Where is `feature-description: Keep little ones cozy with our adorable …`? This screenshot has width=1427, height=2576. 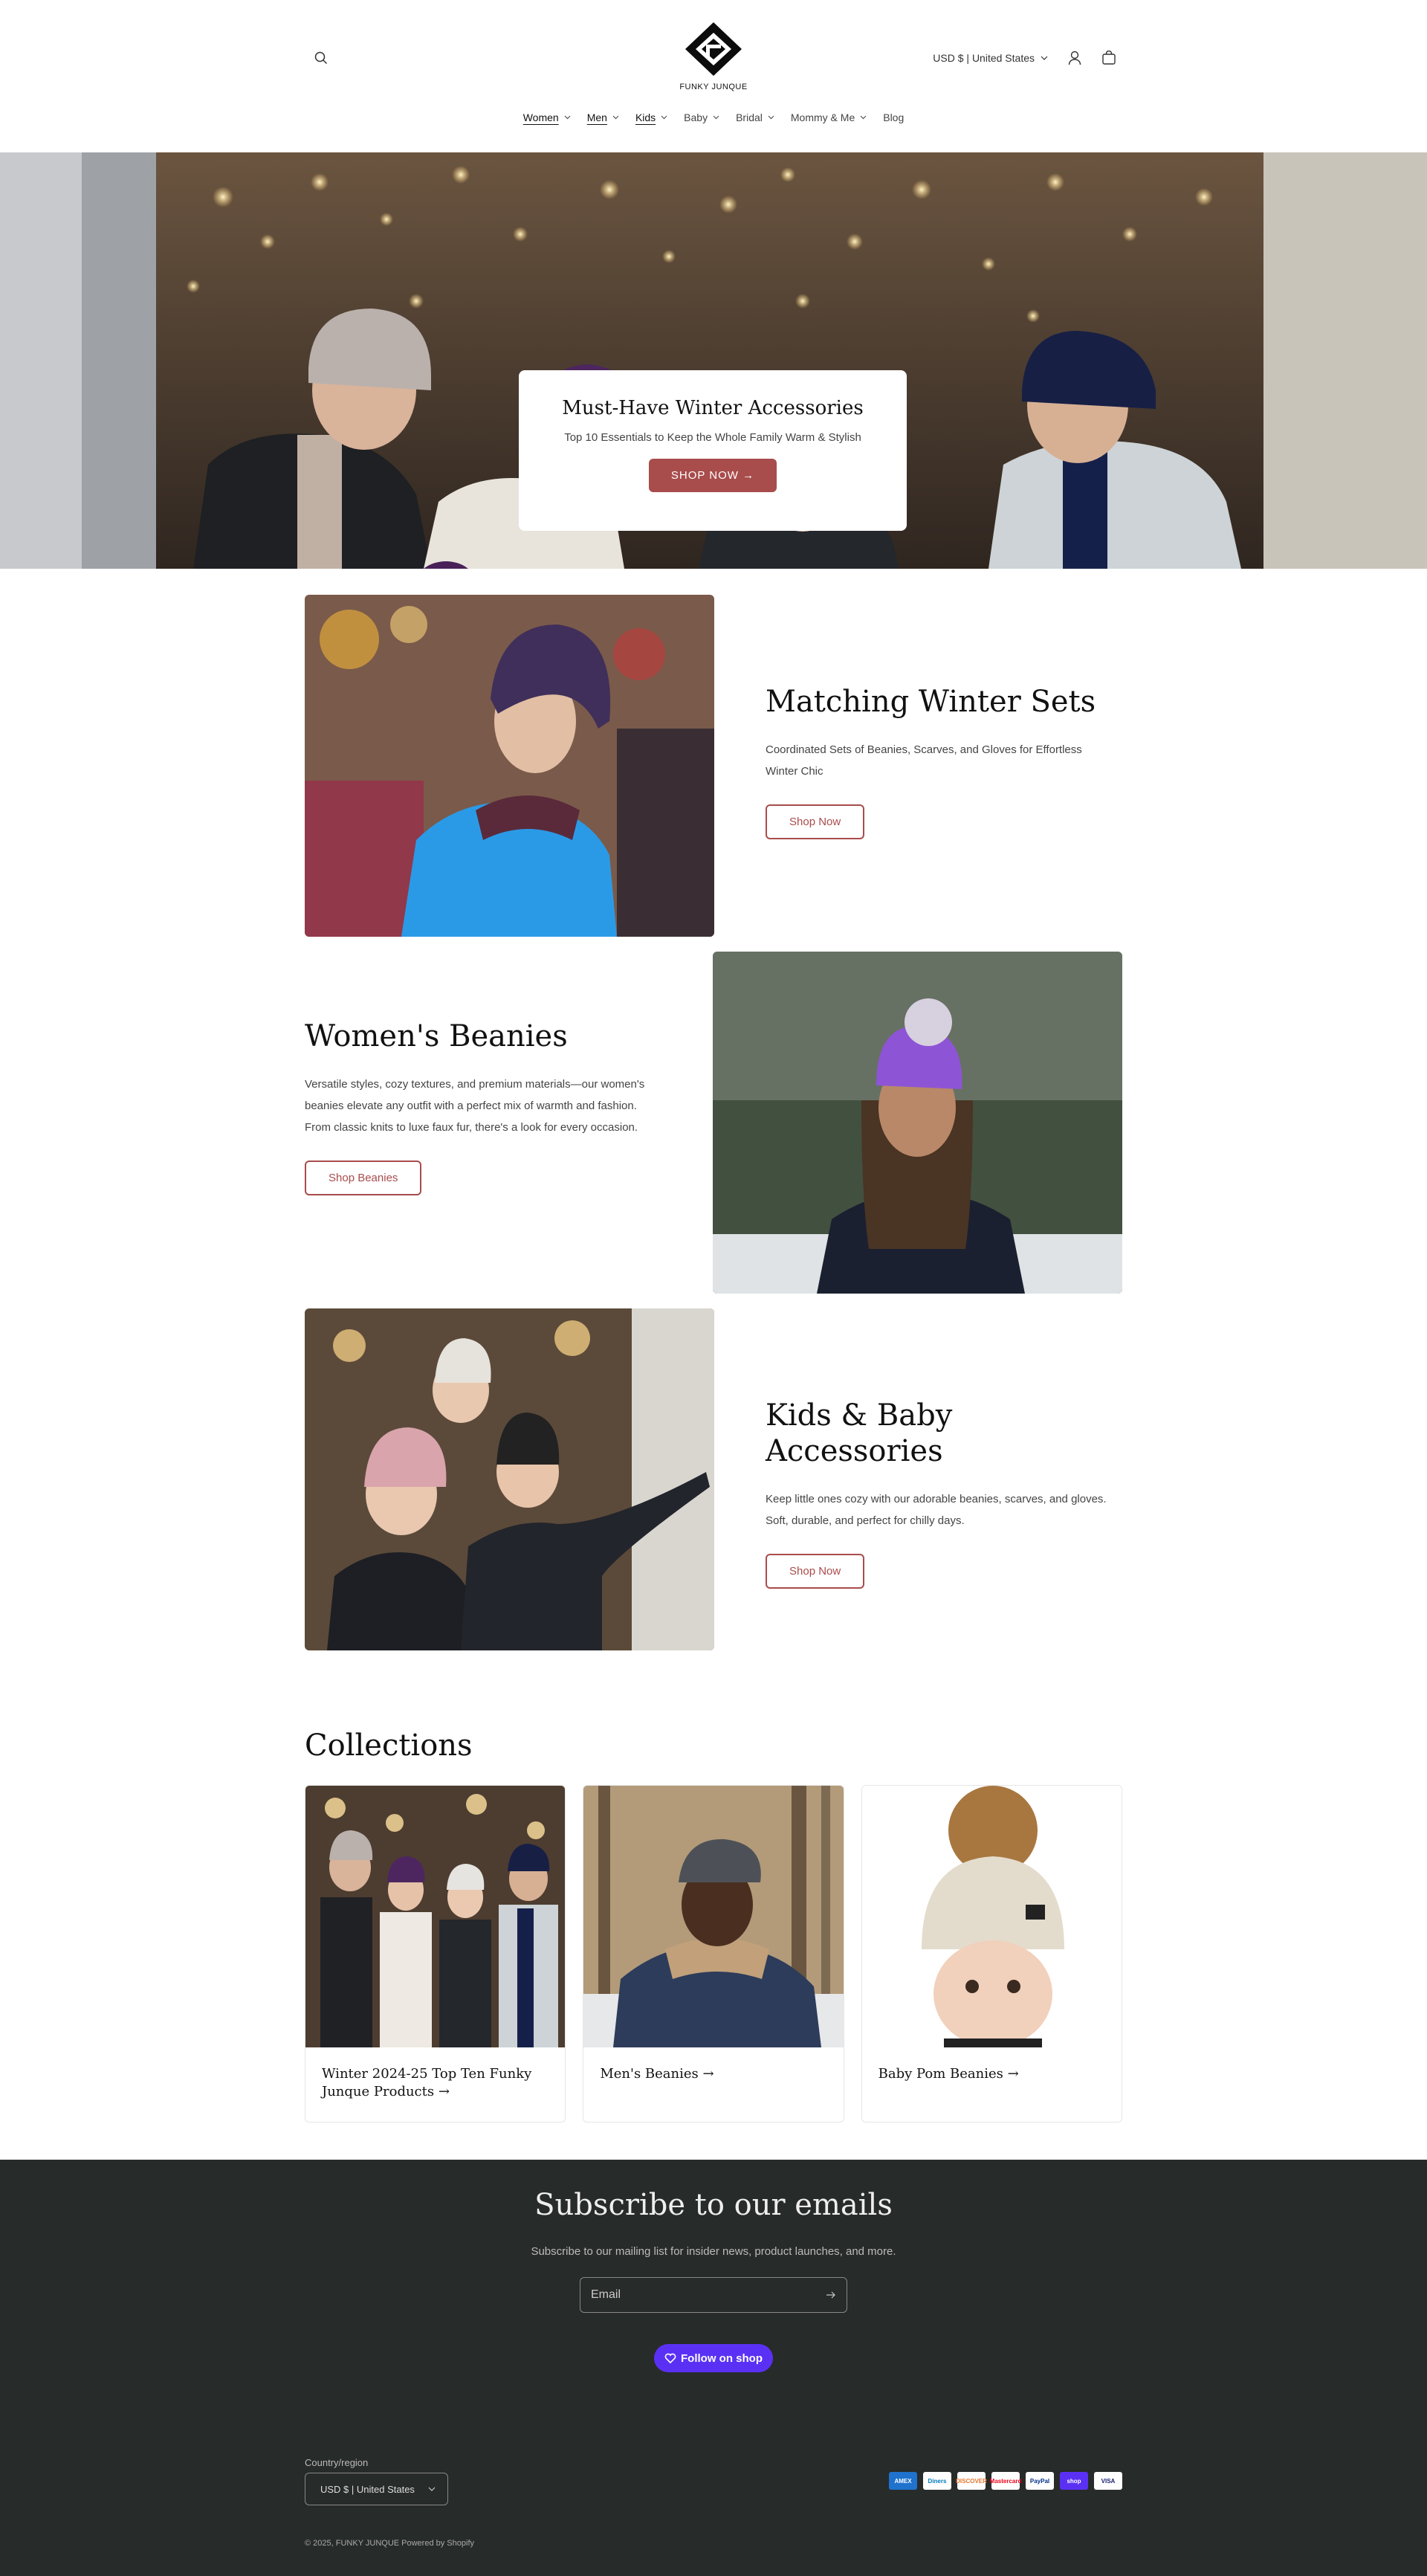 feature-description: Keep little ones cozy with our adorable … is located at coordinates (937, 1510).